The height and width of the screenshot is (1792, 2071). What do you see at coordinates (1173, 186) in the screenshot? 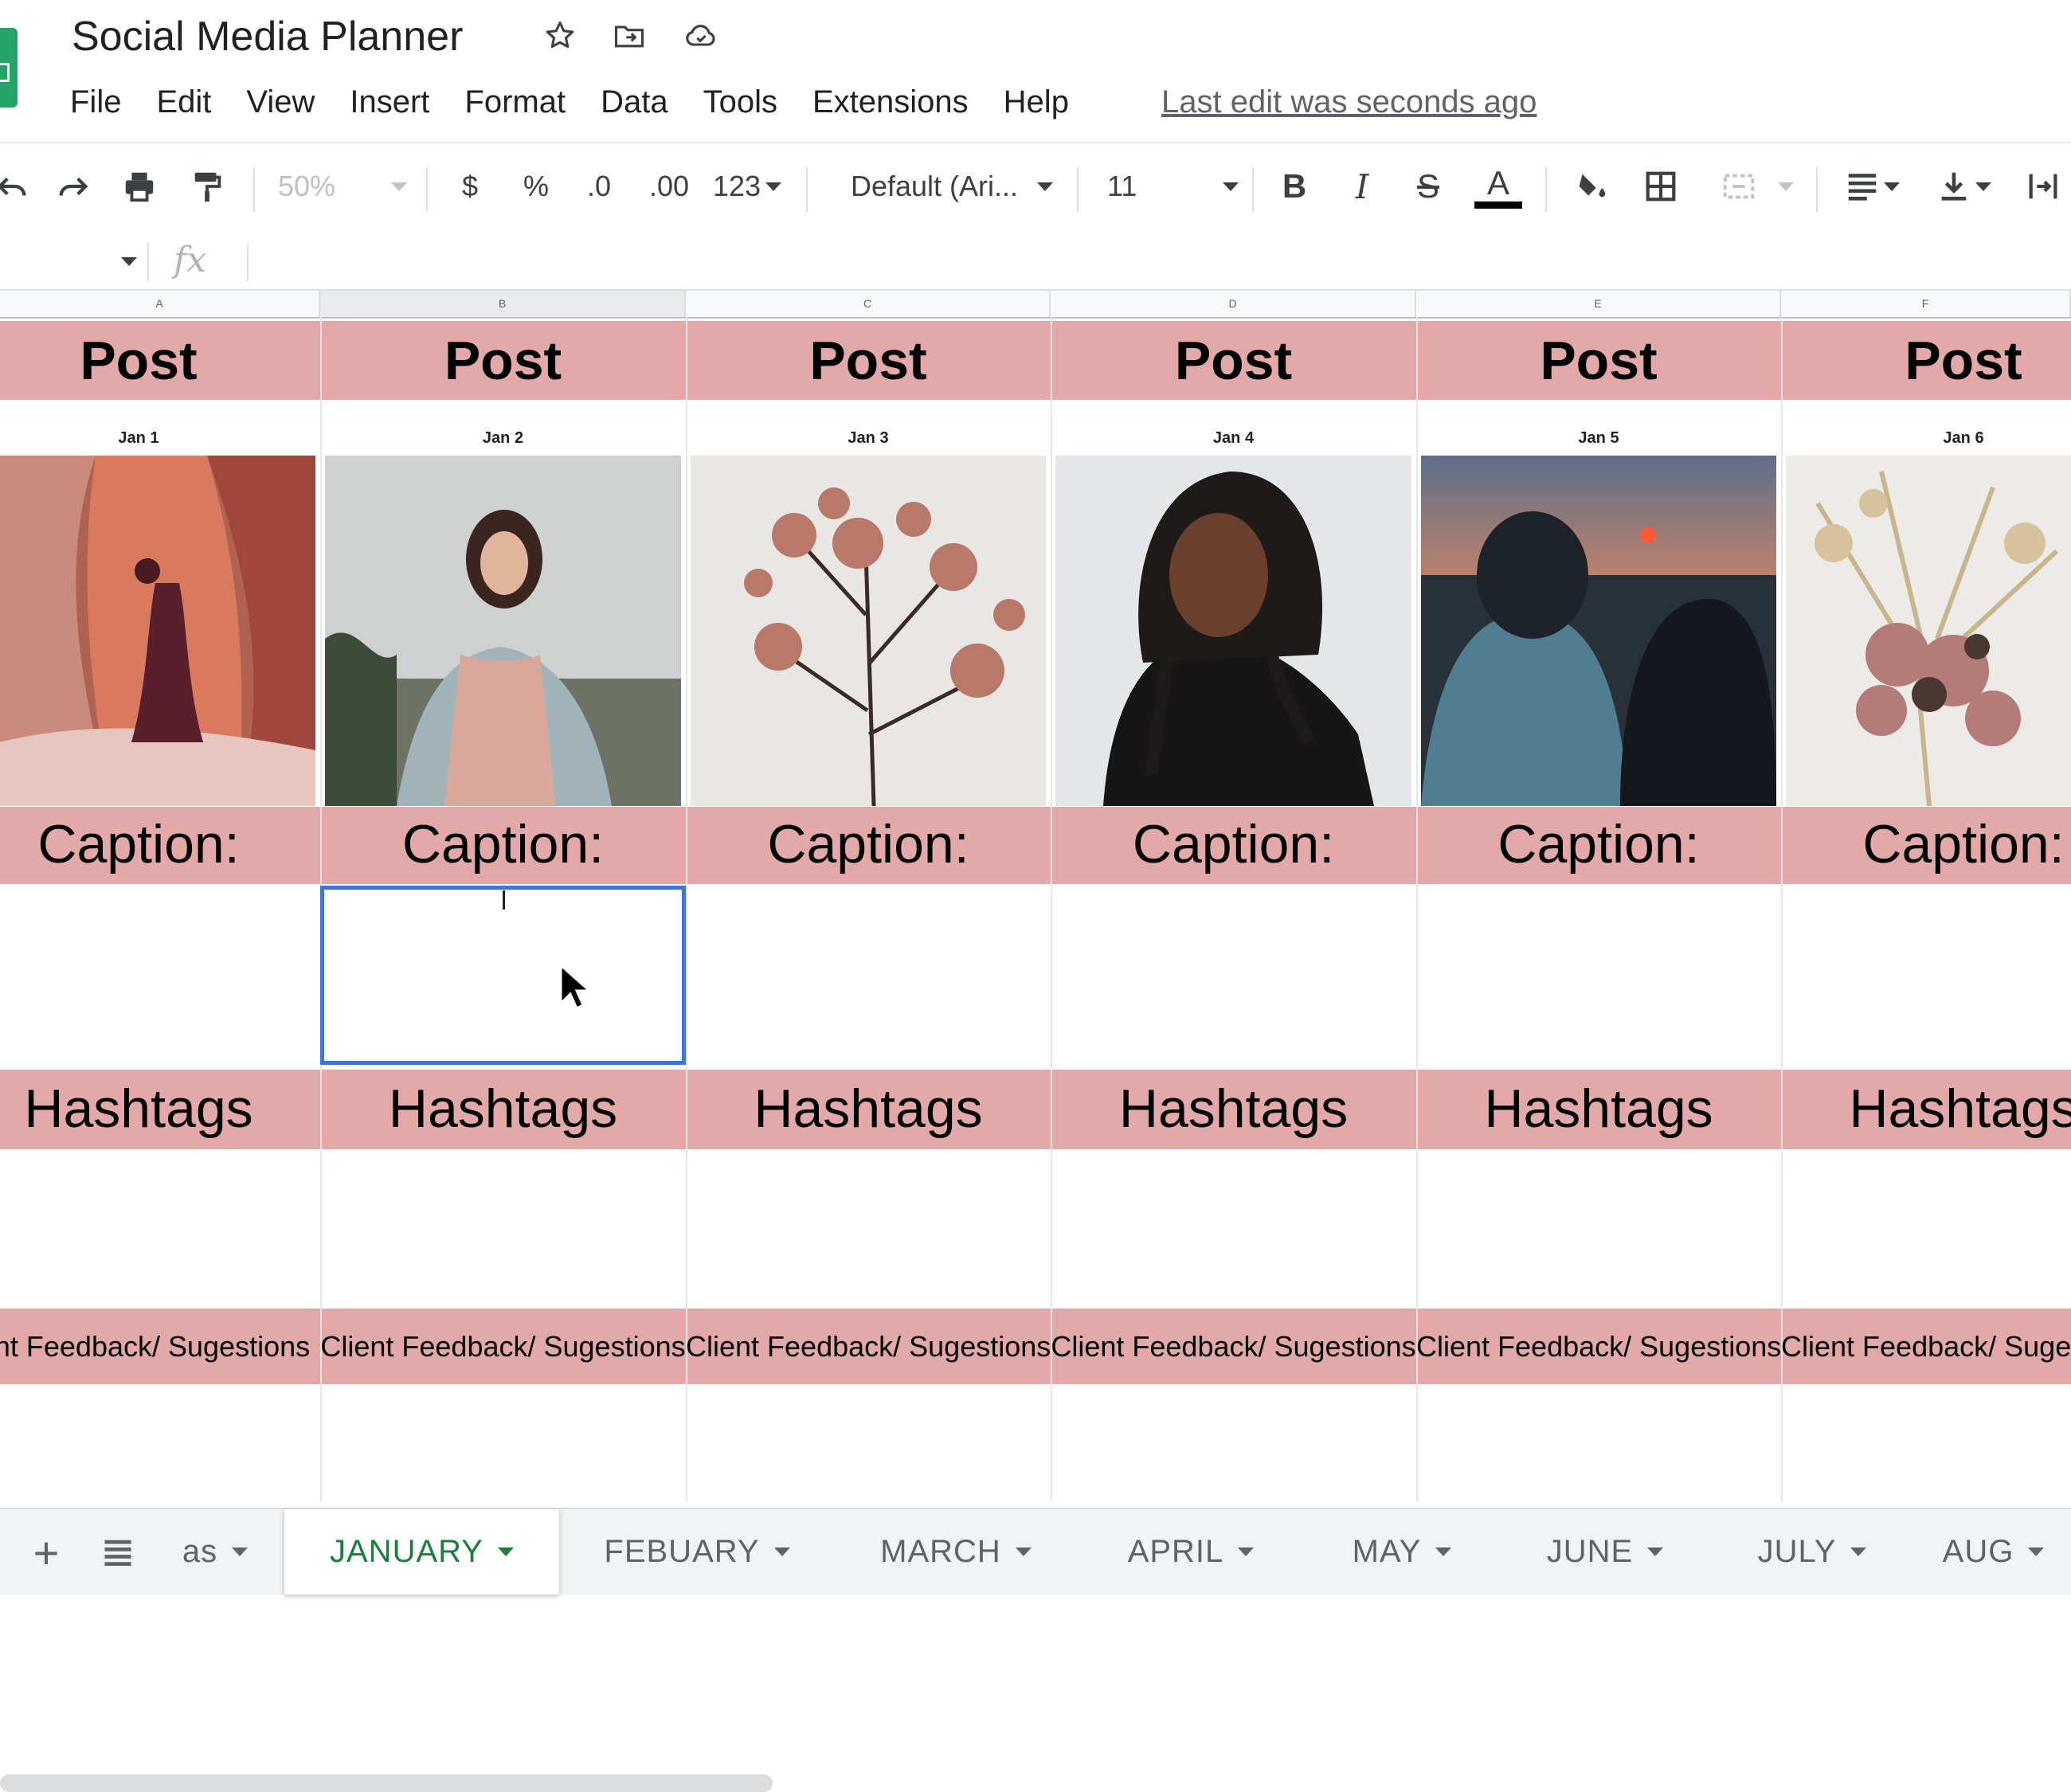
I see `font-size-select: 11` at bounding box center [1173, 186].